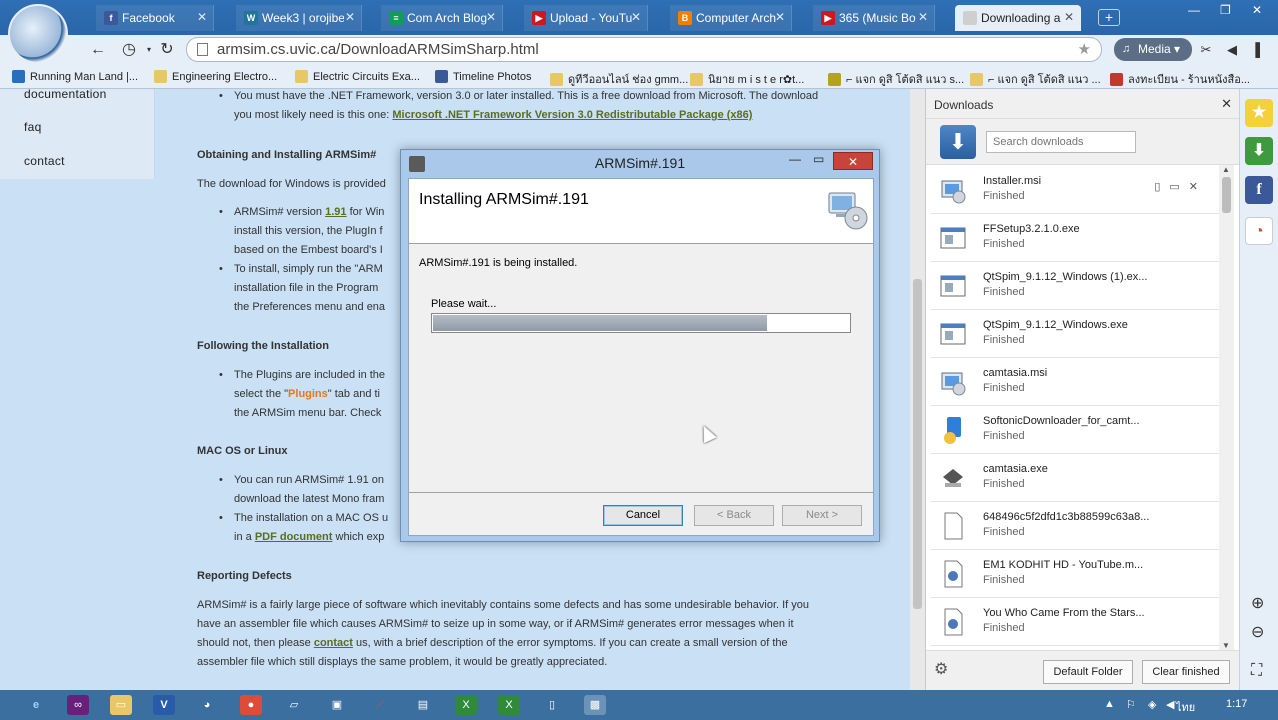  I want to click on app-icon-1: ▣, so click(337, 705).